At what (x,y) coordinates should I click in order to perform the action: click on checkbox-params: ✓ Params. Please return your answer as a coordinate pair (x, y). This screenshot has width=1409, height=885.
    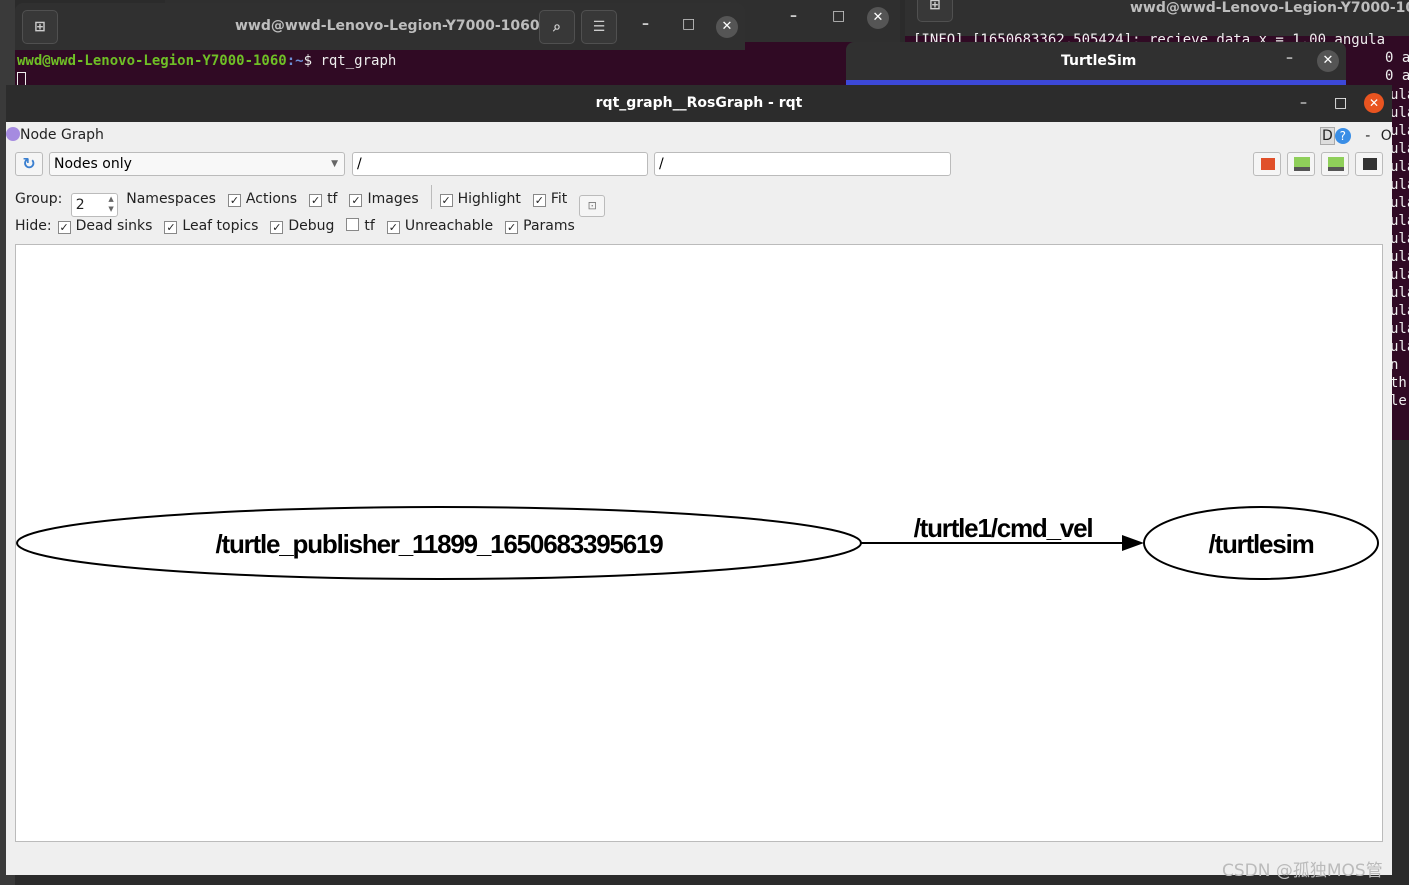
    Looking at the image, I should click on (540, 226).